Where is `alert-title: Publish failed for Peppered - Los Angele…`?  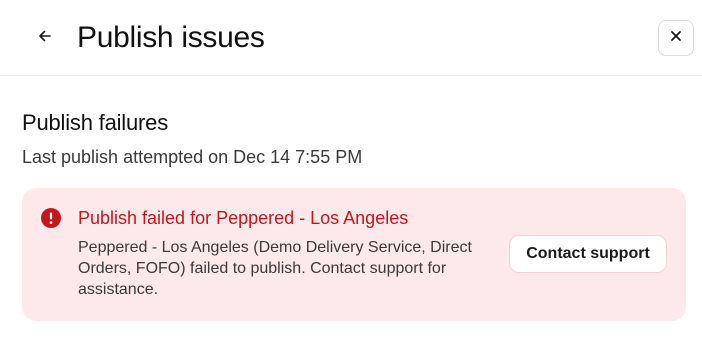 alert-title: Publish failed for Peppered - Los Angele… is located at coordinates (243, 218).